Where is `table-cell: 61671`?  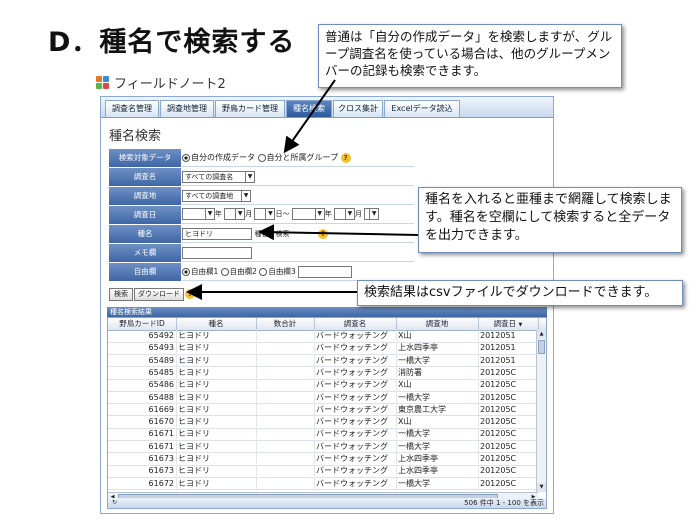
table-cell: 61671 is located at coordinates (142, 446).